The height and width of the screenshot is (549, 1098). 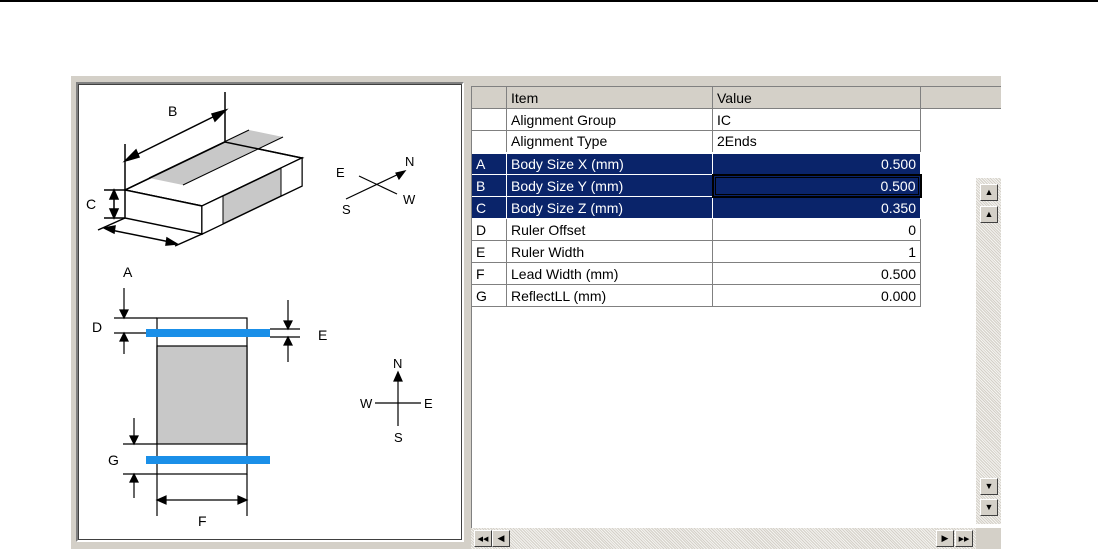 What do you see at coordinates (816, 251) in the screenshot?
I see `row-value: 1` at bounding box center [816, 251].